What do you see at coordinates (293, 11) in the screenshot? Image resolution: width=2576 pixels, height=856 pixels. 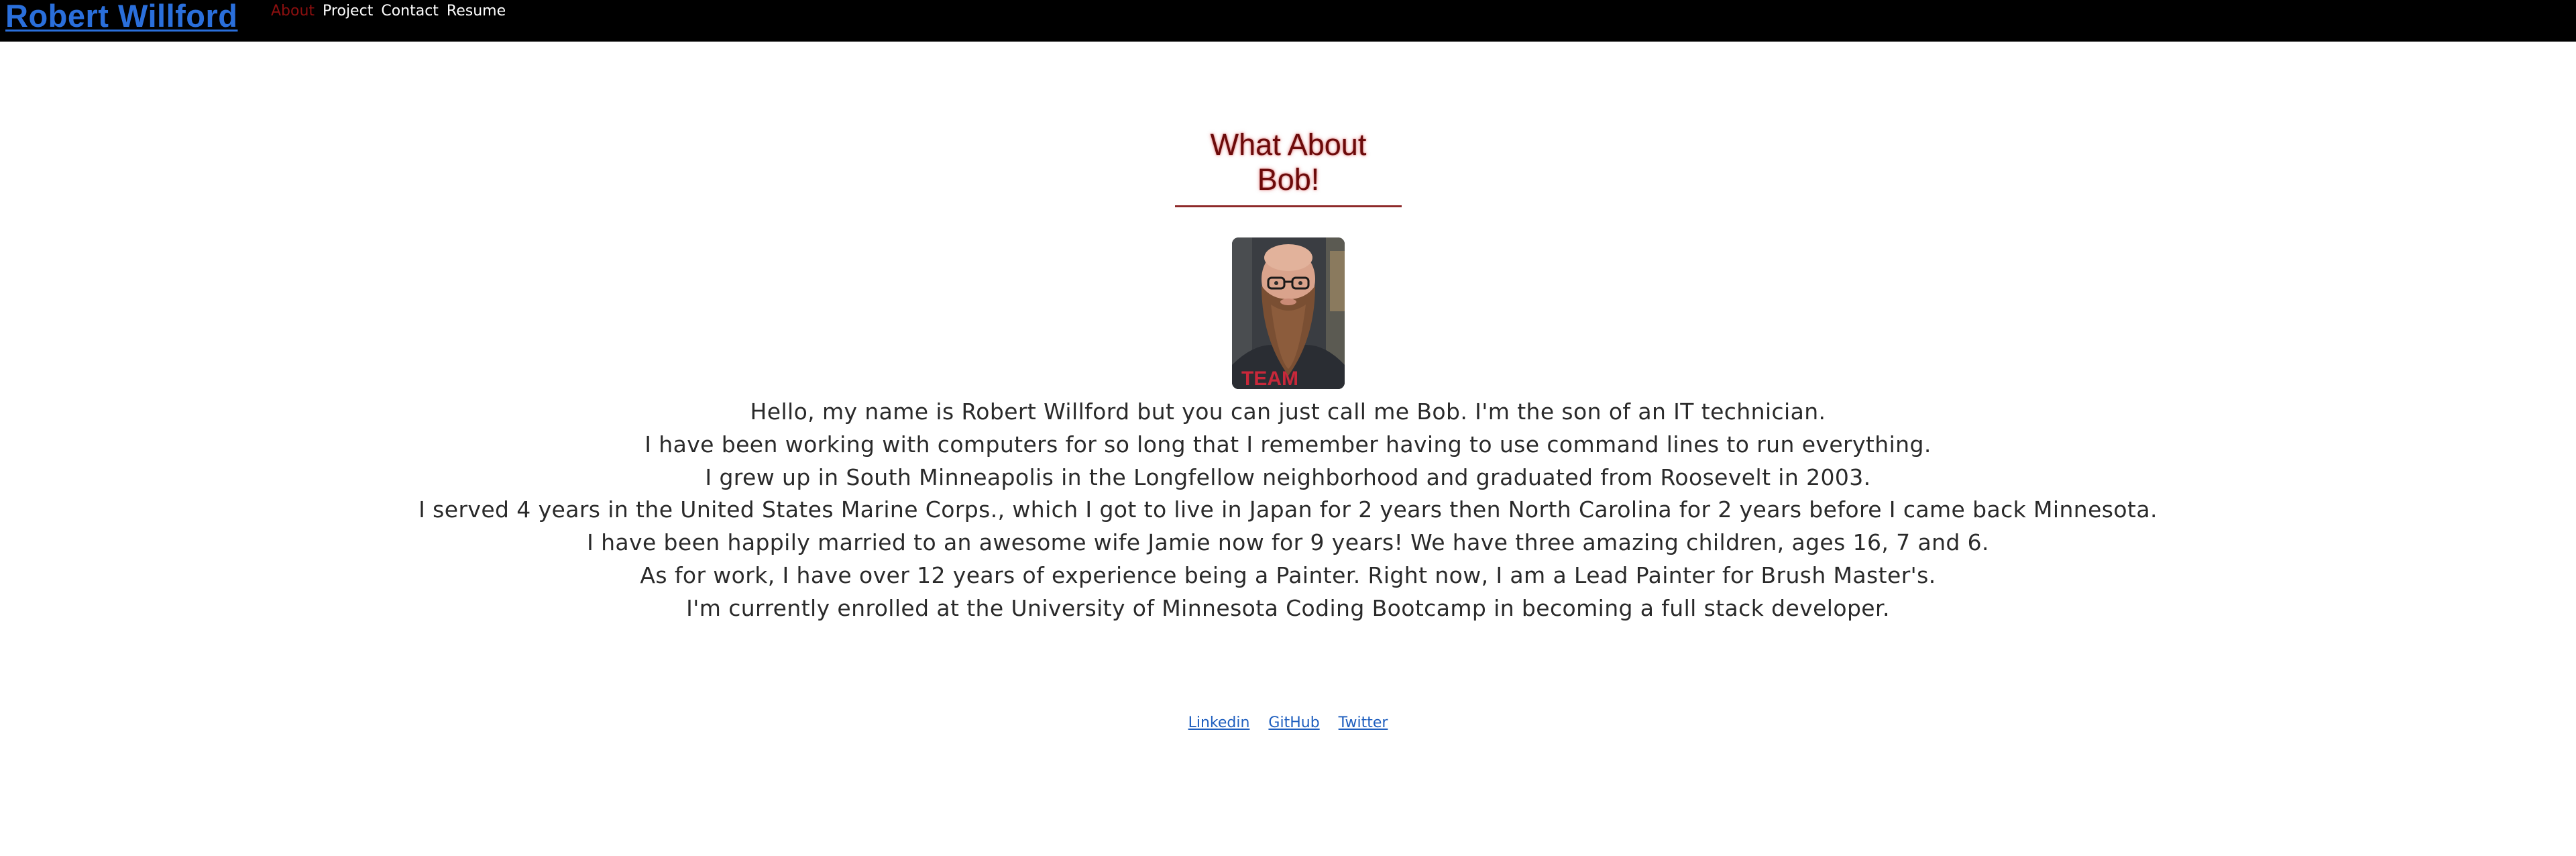 I see `nav-about-link: About` at bounding box center [293, 11].